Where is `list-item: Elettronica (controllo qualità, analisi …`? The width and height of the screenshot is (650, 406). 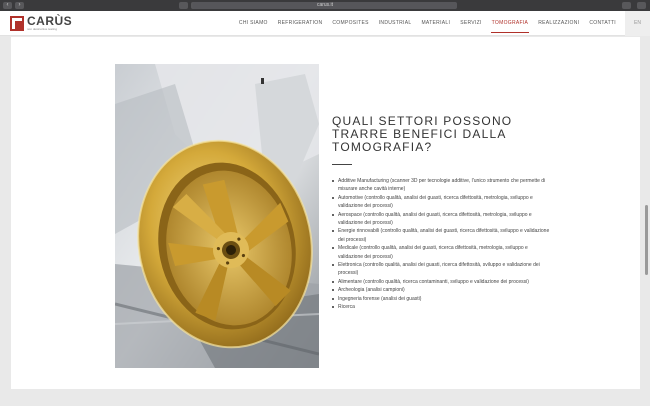
list-item: Elettronica (controllo qualità, analisi … is located at coordinates (442, 269).